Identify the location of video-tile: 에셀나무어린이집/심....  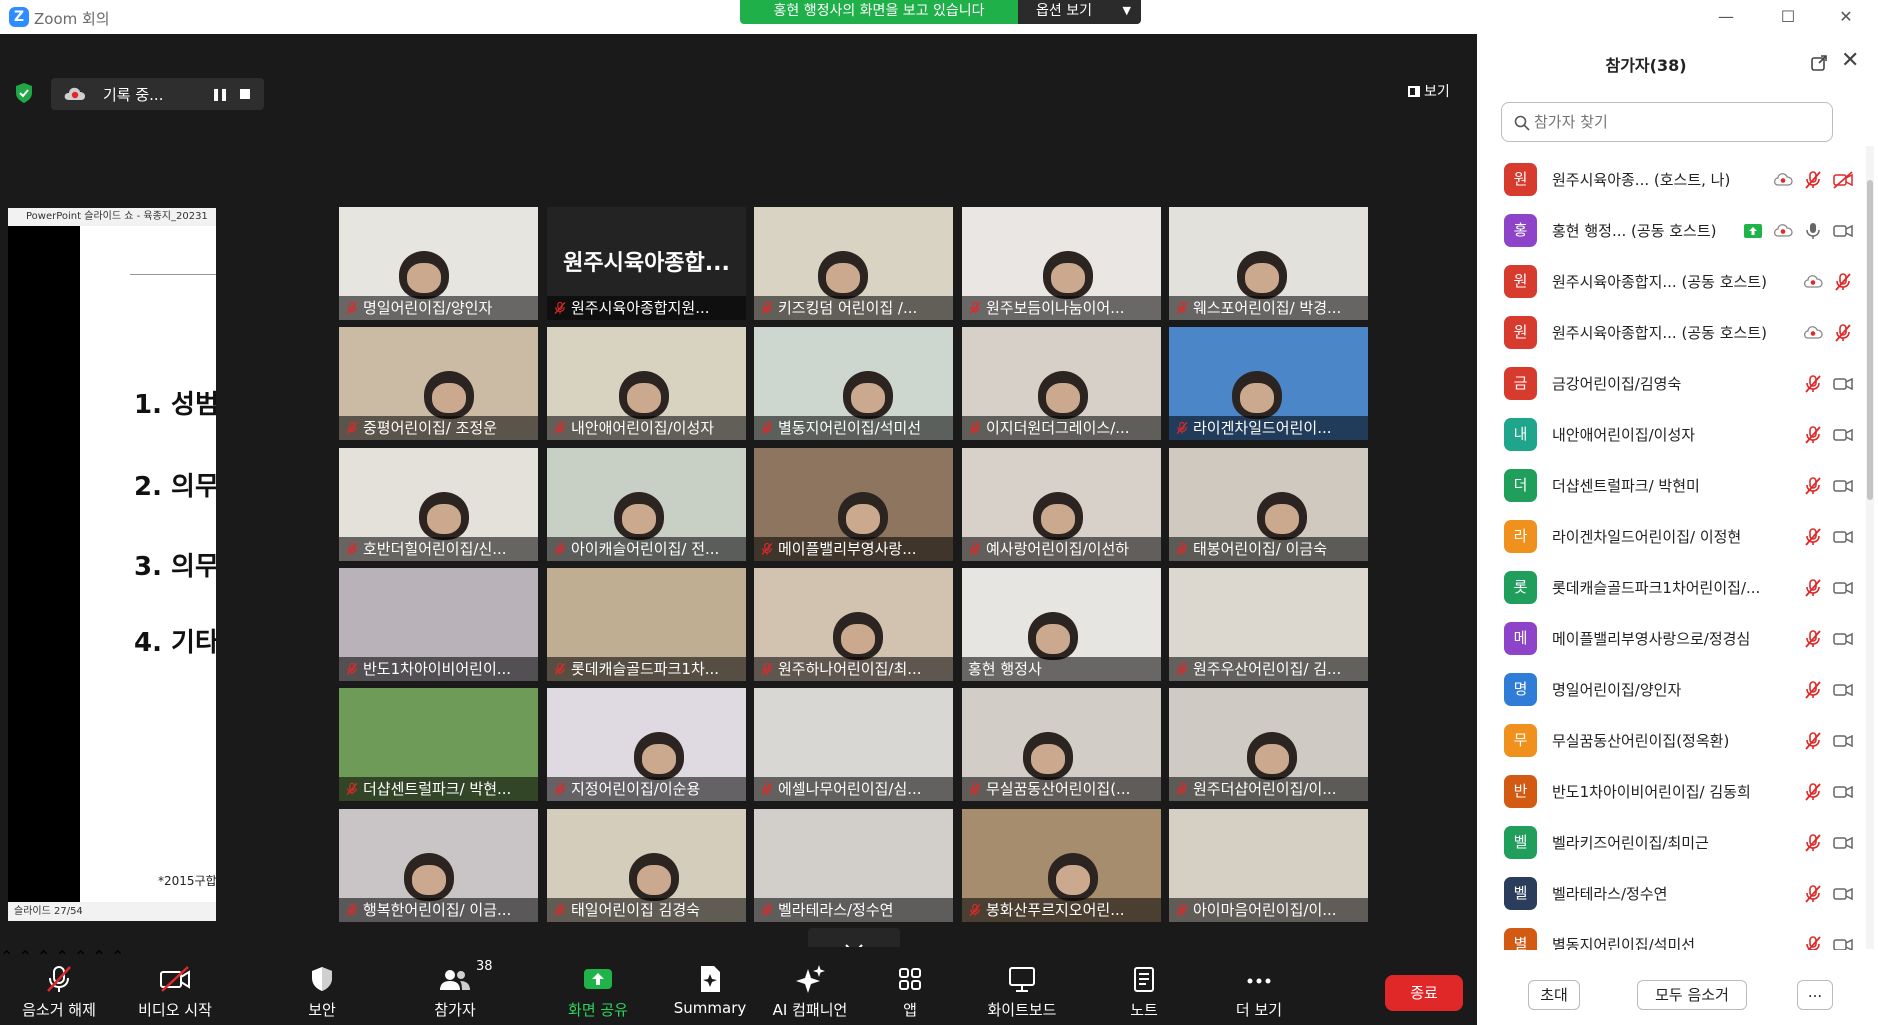
(853, 744).